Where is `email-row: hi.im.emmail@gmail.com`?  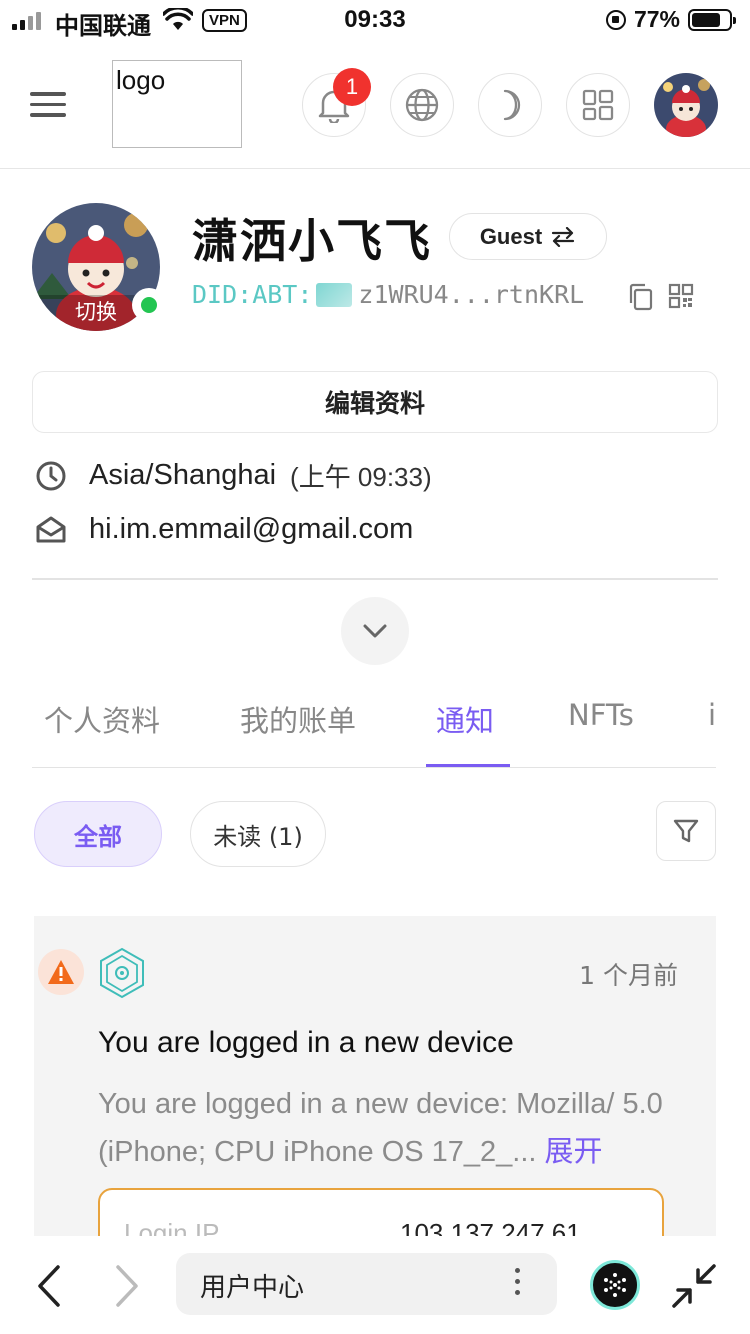
email-row: hi.im.emmail@gmail.com is located at coordinates (224, 529).